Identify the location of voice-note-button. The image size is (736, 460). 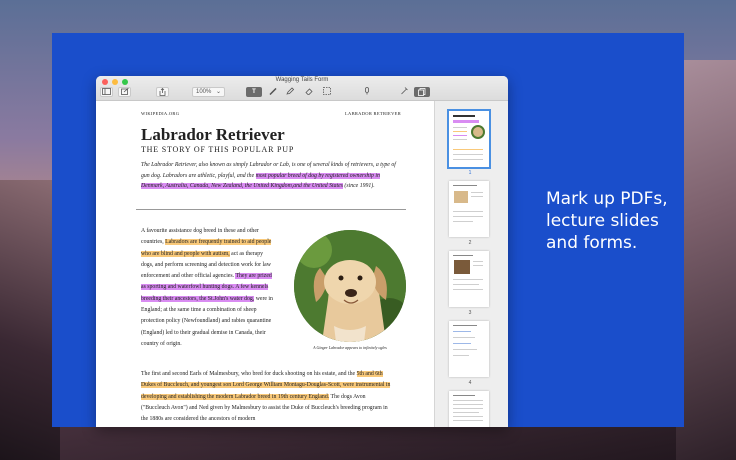
(367, 92).